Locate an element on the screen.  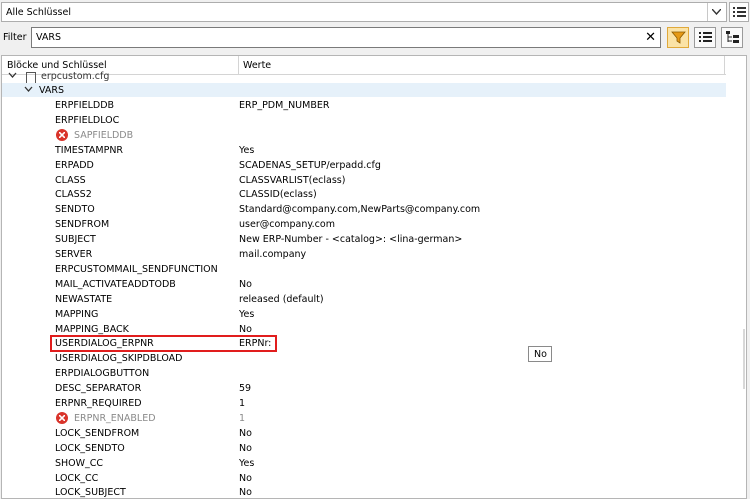
row-value: user@company.com is located at coordinates (287, 224).